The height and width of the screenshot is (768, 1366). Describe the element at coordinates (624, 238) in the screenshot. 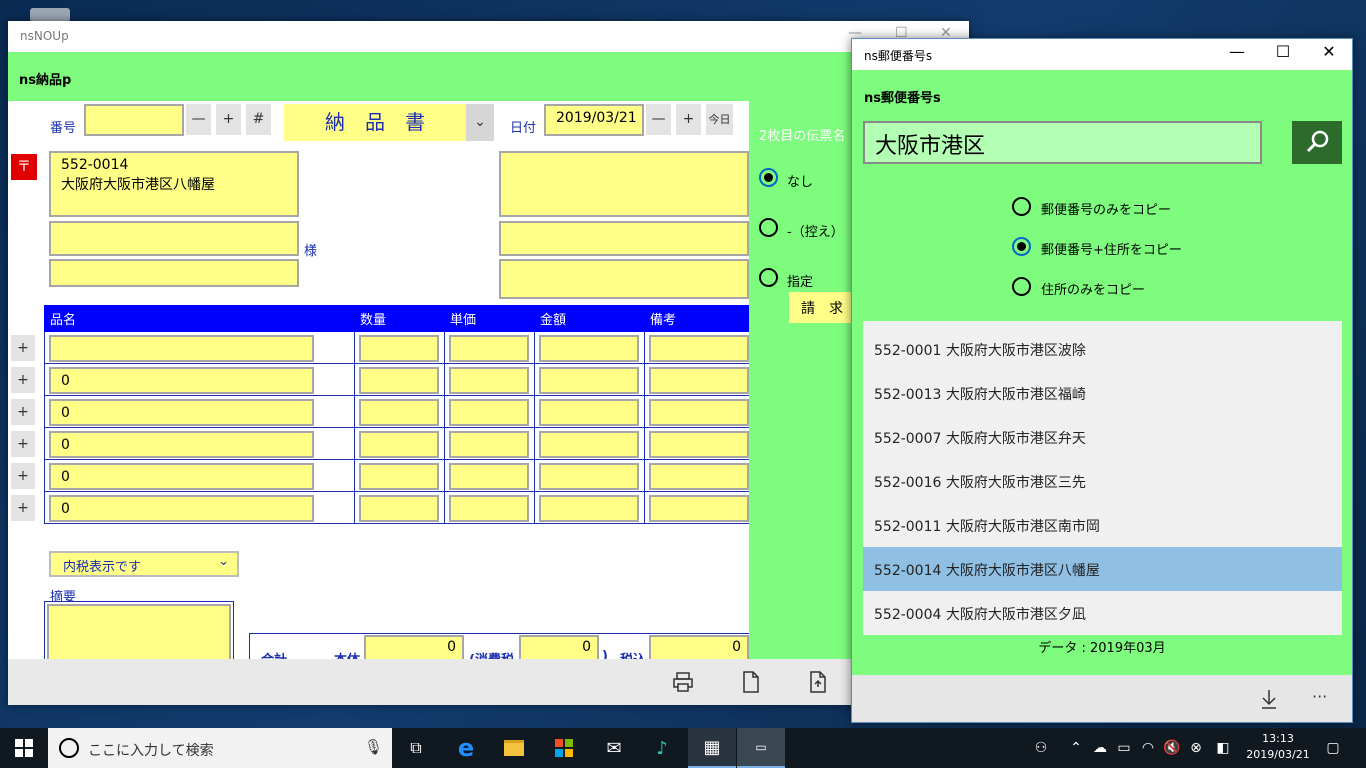

I see `sender-name-field` at that location.